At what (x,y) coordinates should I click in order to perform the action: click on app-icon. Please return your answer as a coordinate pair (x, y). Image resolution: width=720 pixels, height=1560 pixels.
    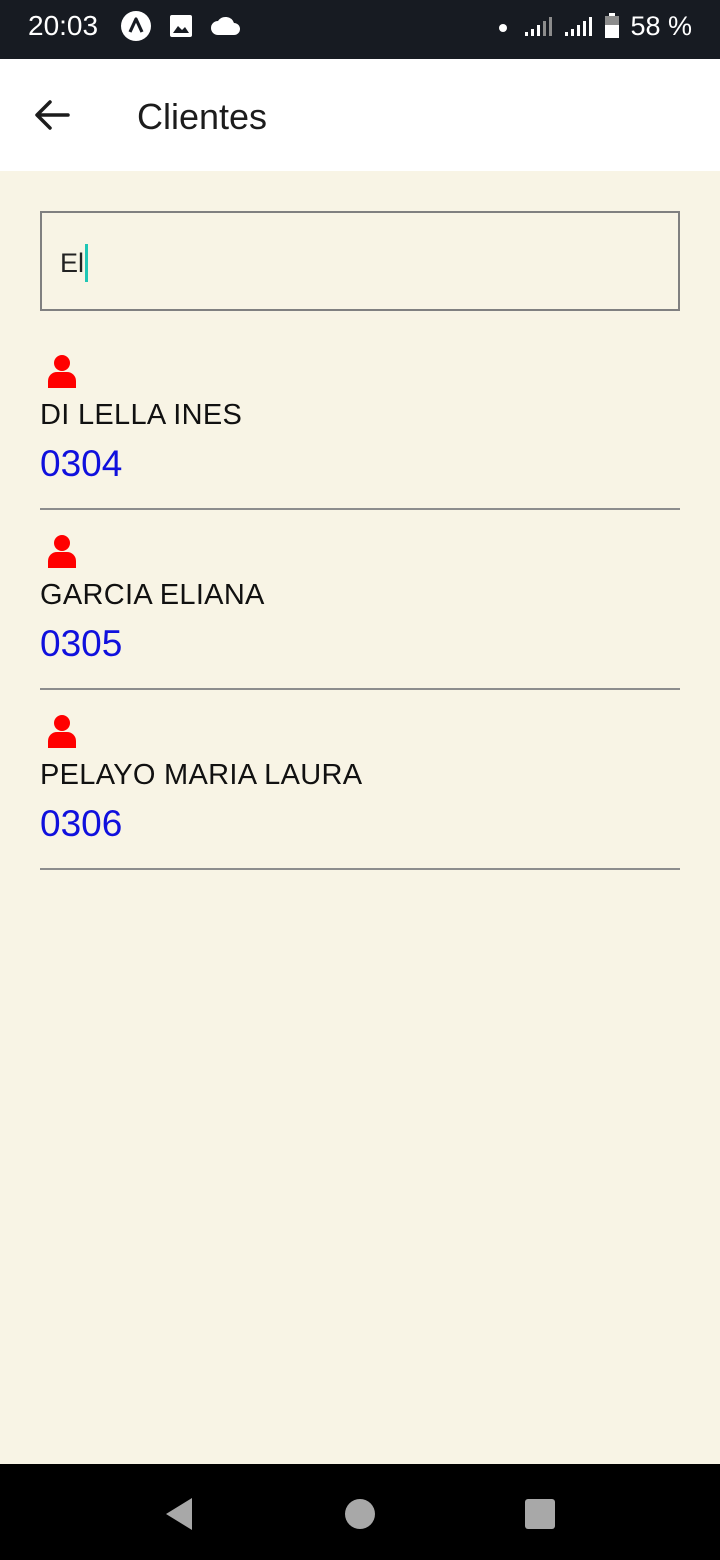
    Looking at the image, I should click on (136, 26).